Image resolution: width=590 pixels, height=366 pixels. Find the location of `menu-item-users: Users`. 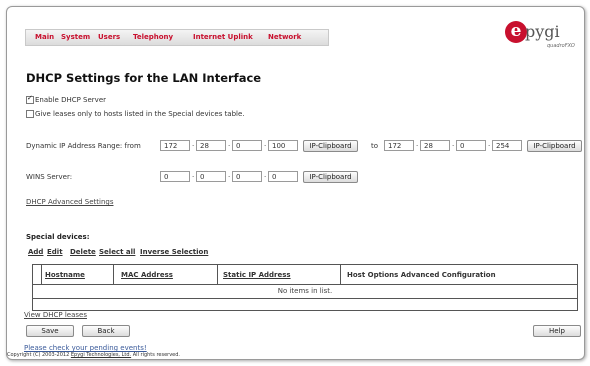

menu-item-users: Users is located at coordinates (109, 37).